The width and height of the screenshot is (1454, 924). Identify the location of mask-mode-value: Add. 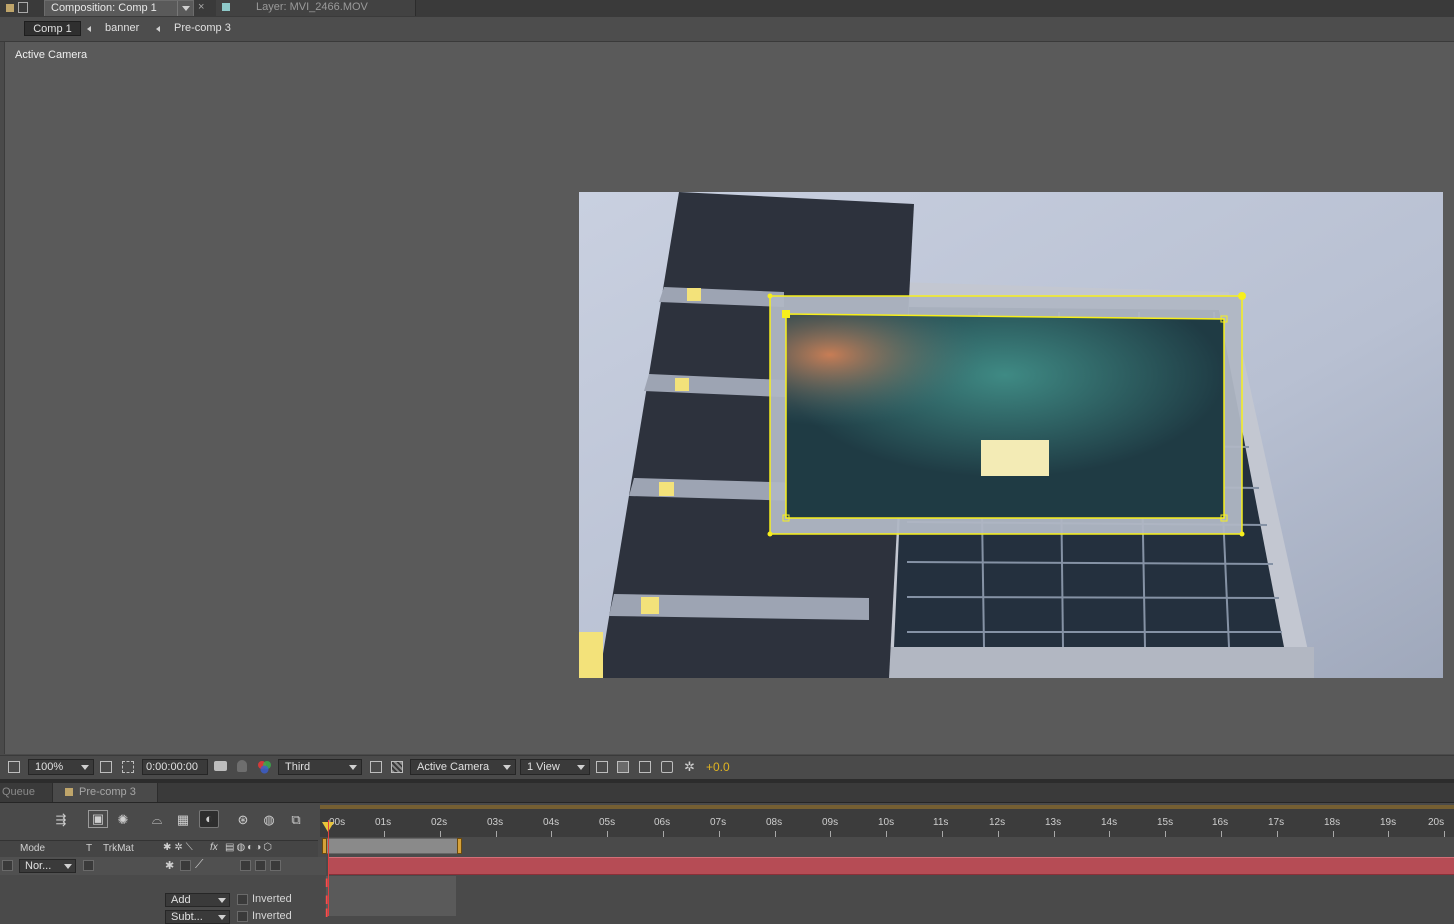
(181, 900).